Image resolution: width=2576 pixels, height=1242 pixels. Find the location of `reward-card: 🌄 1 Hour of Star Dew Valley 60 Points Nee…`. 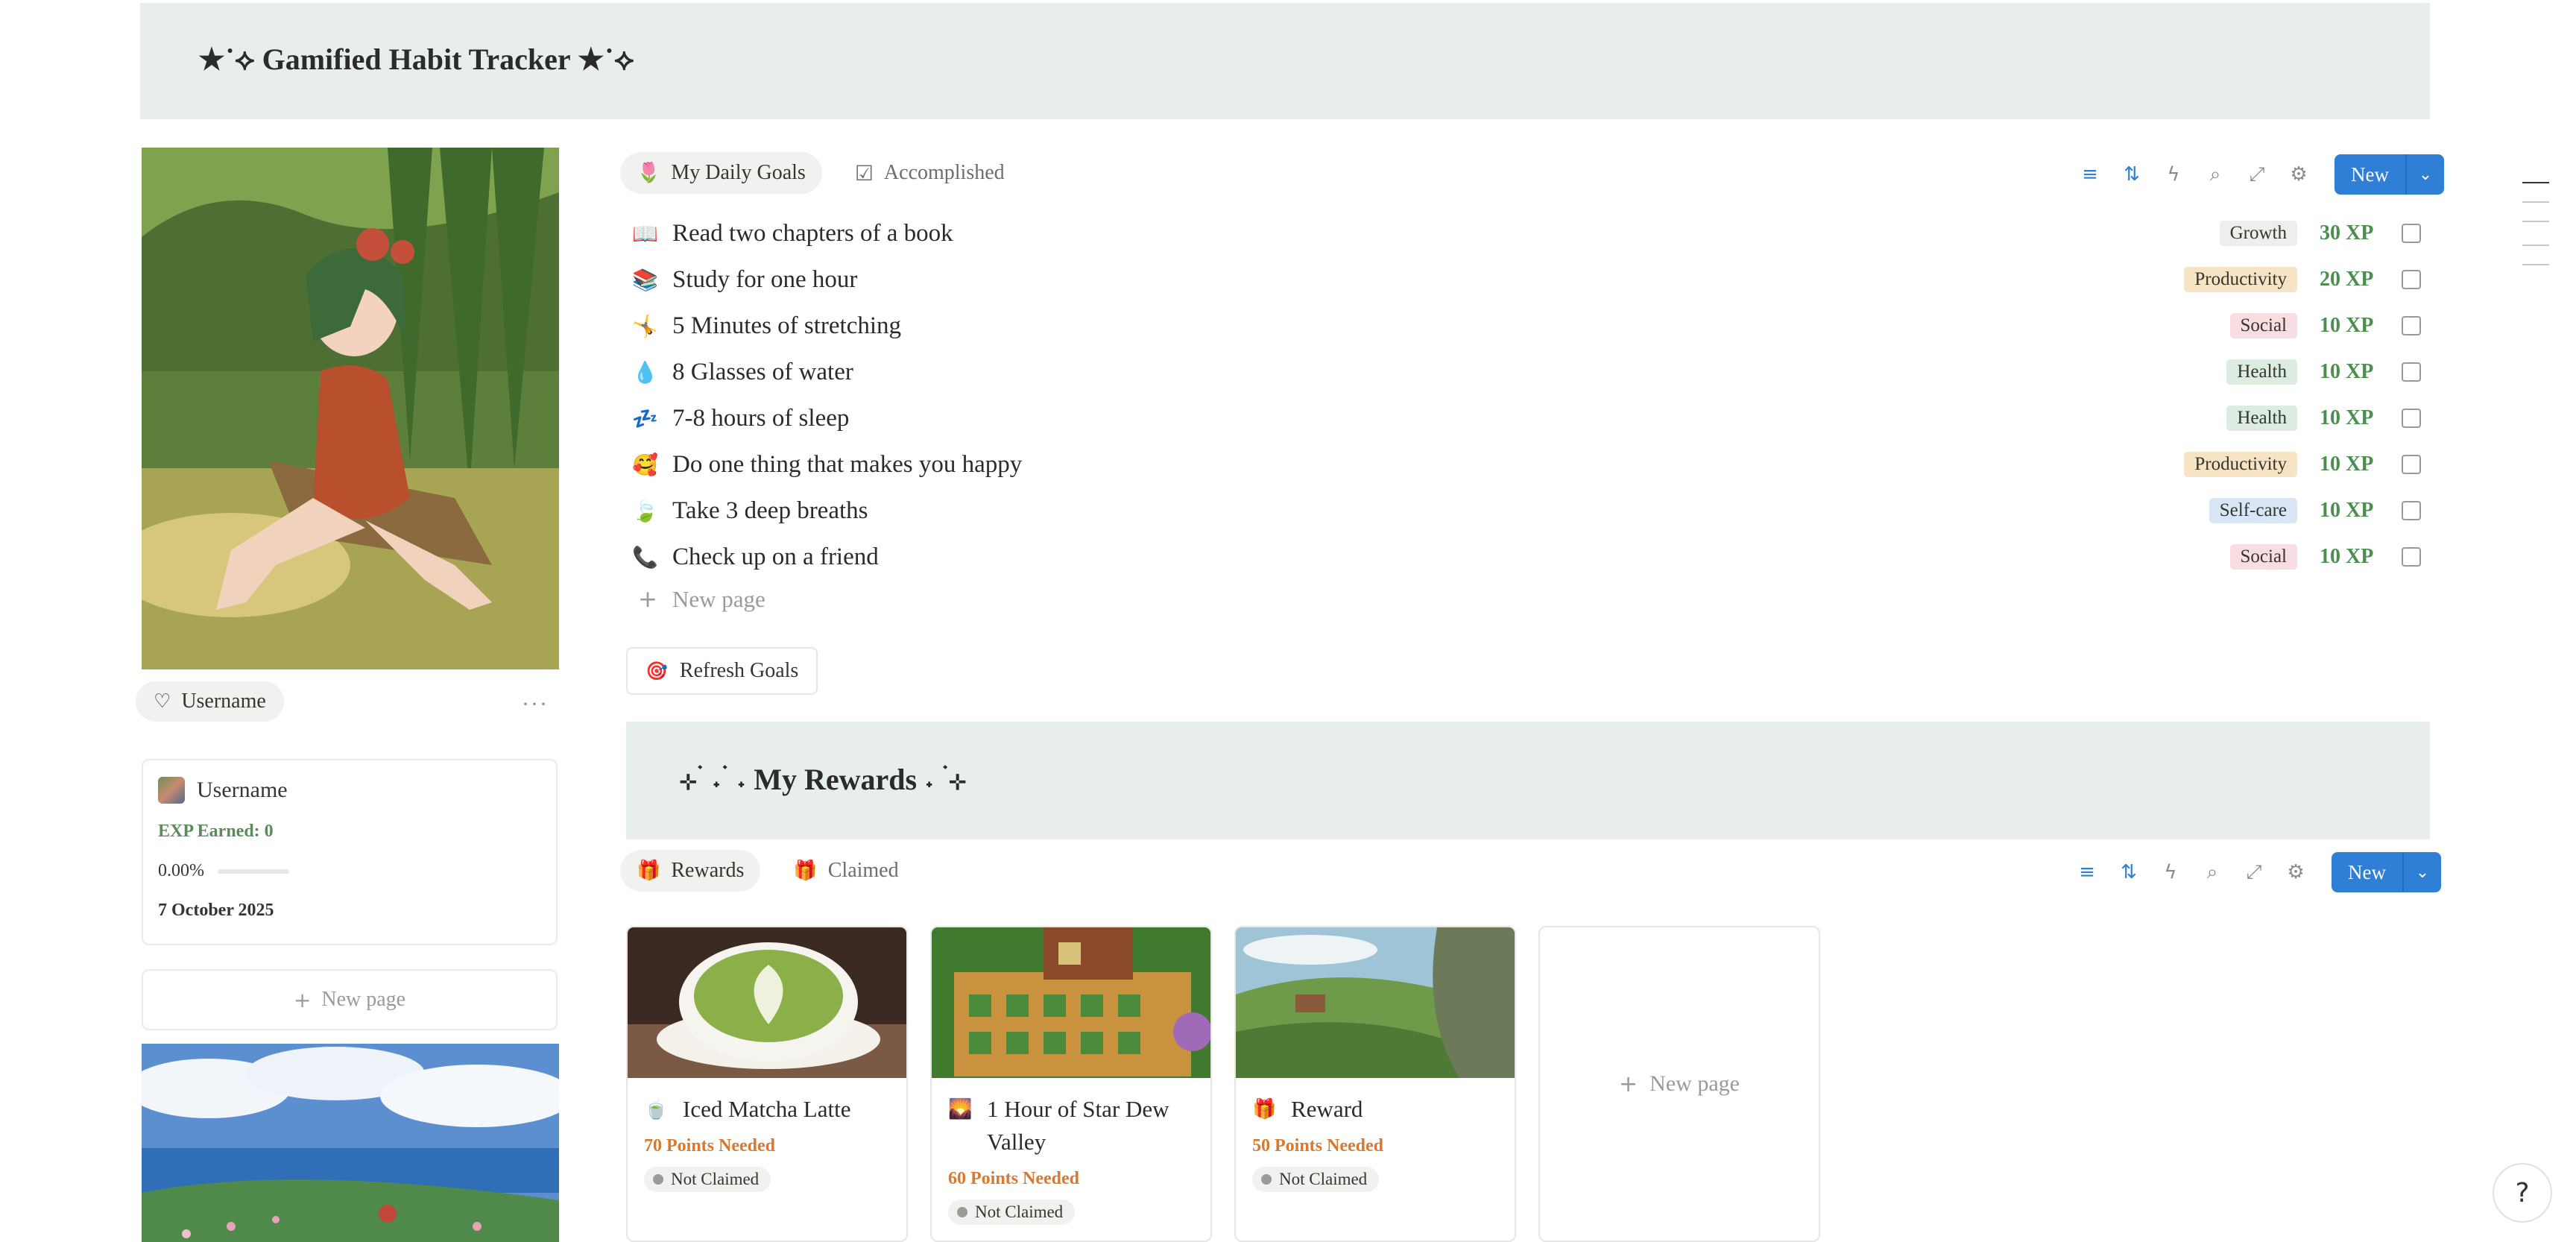

reward-card: 🌄 1 Hour of Star Dew Valley 60 Points Nee… is located at coordinates (1071, 1084).